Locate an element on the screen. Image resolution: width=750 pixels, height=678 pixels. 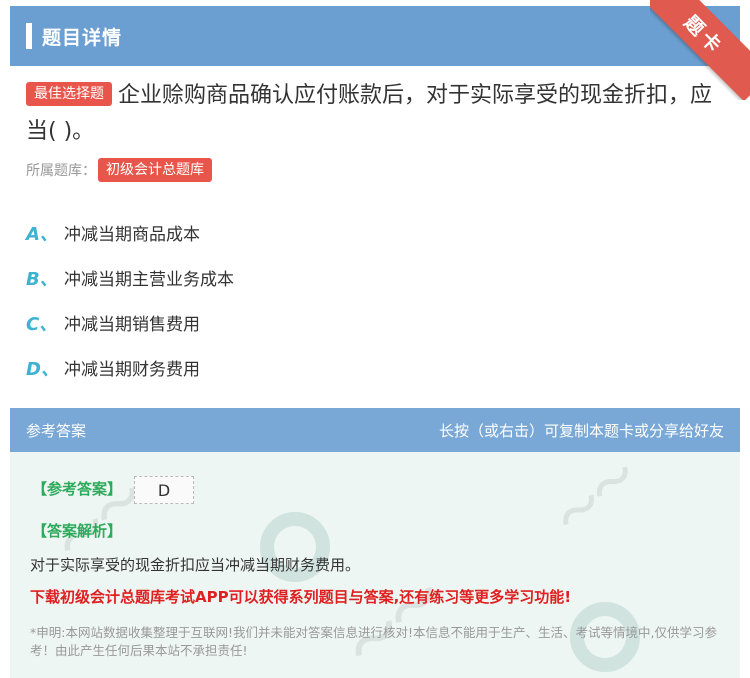
option-a: A、 冲减当期商品成本 is located at coordinates (130, 232).